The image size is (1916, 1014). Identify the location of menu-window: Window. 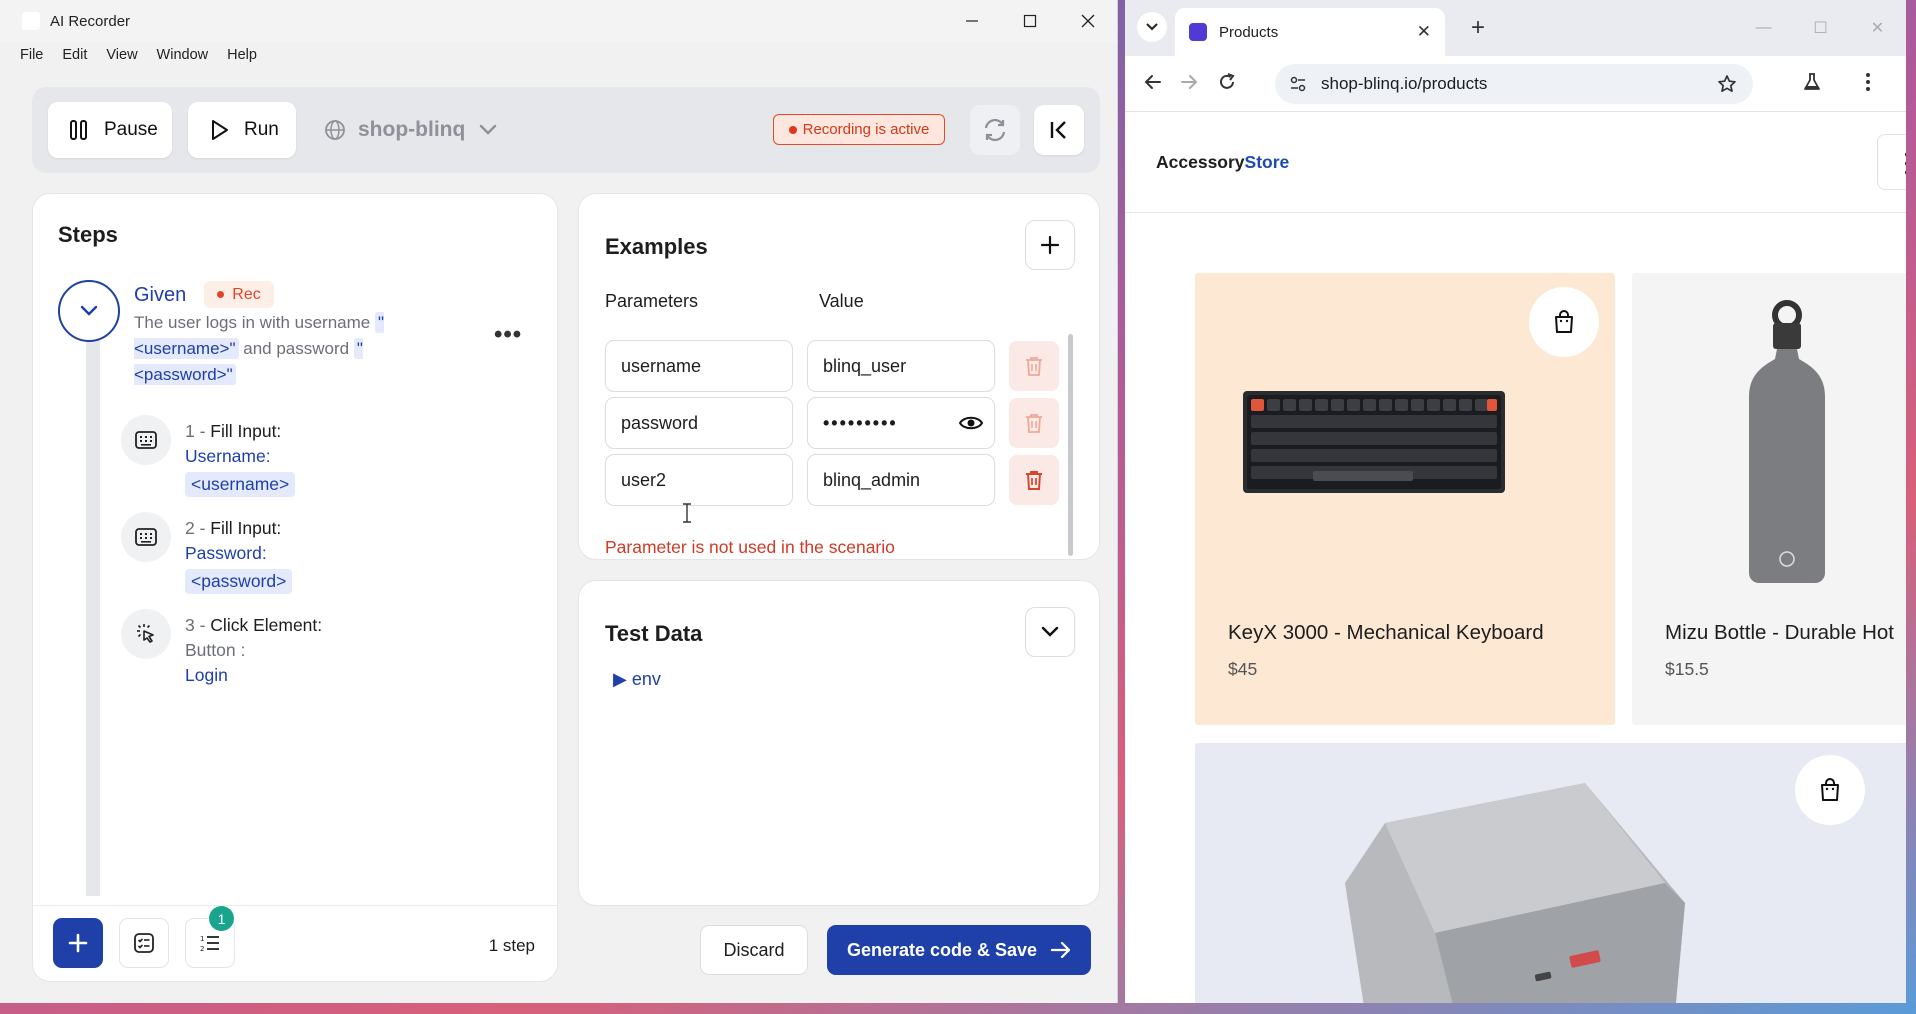
(183, 55).